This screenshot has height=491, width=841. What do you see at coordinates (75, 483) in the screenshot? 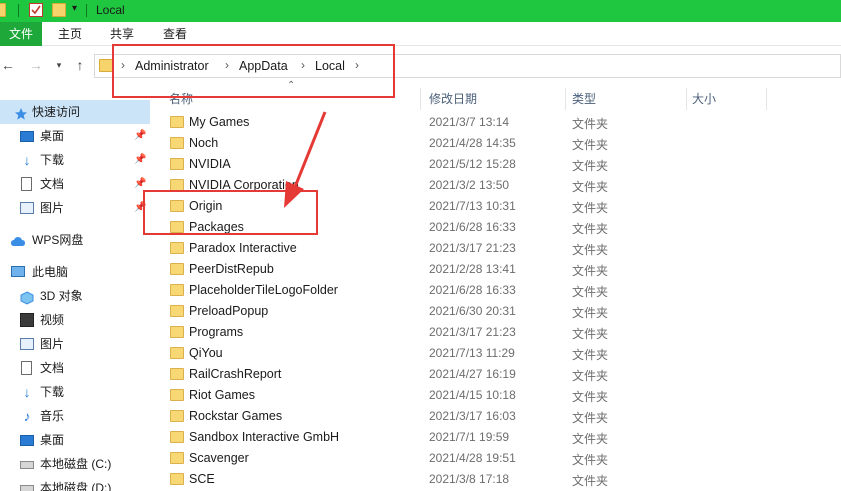
I see `sidebar-item-drive-d: 本地磁盘 (D:)` at bounding box center [75, 483].